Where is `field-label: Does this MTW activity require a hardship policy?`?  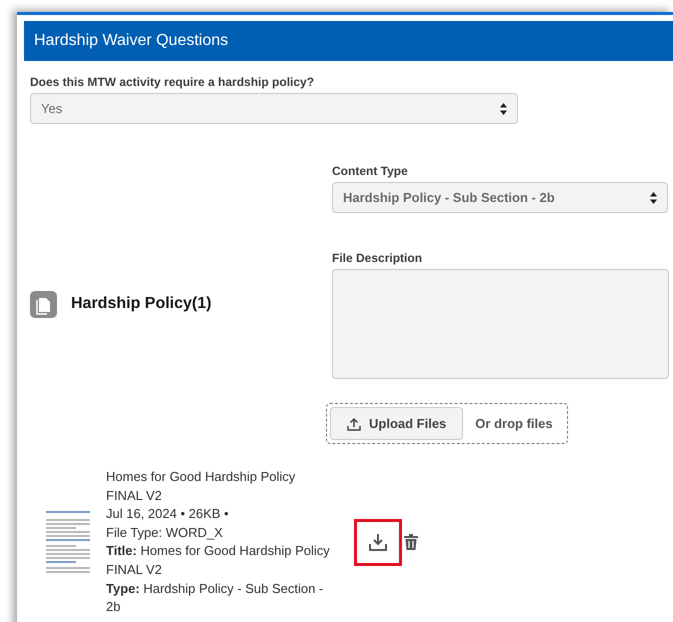 field-label: Does this MTW activity require a hardship policy? is located at coordinates (173, 82).